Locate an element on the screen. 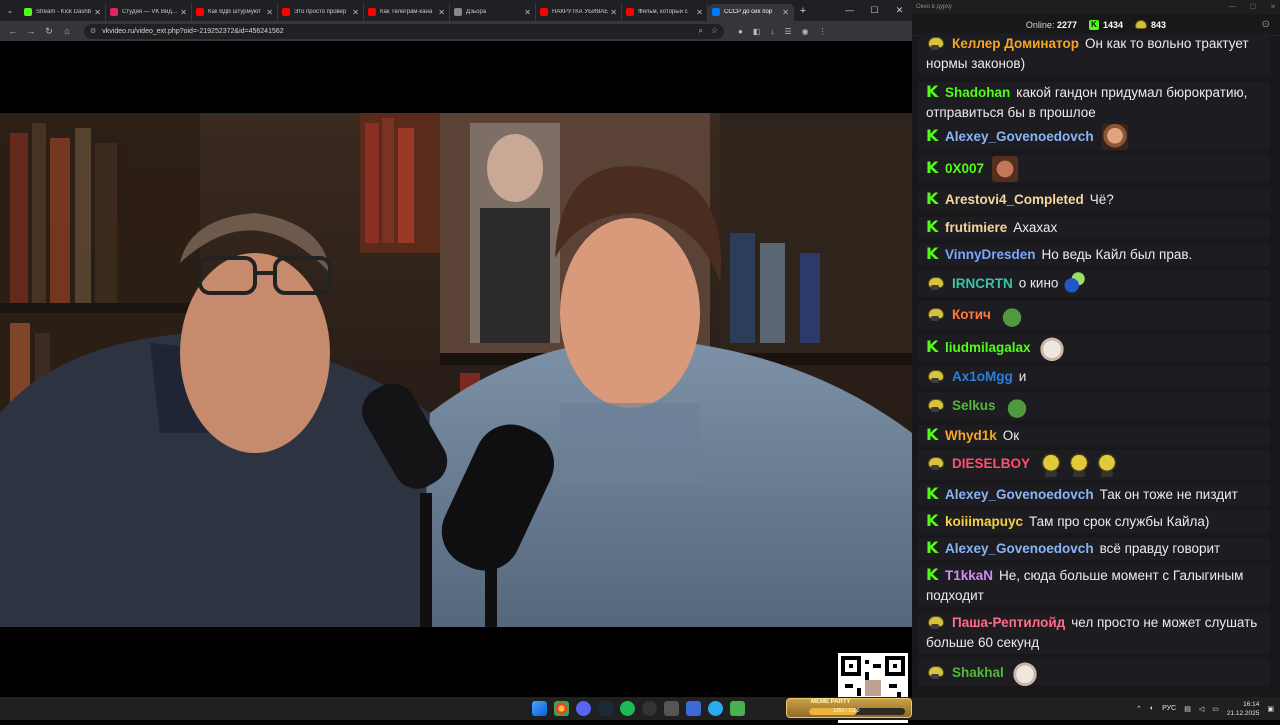  minimize-button: — is located at coordinates (849, 10).